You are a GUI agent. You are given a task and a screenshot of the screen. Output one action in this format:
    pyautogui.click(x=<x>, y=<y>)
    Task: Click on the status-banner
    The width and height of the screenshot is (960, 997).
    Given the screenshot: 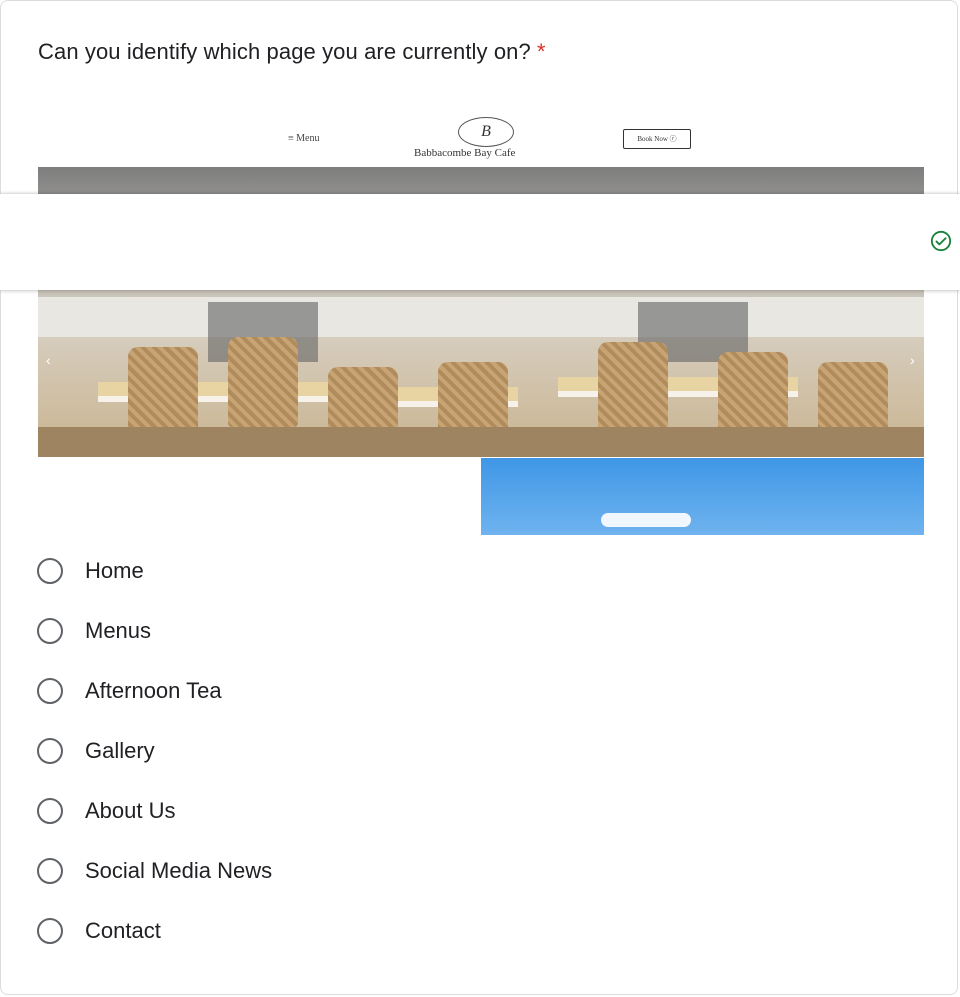 What is the action you would take?
    pyautogui.click(x=480, y=242)
    